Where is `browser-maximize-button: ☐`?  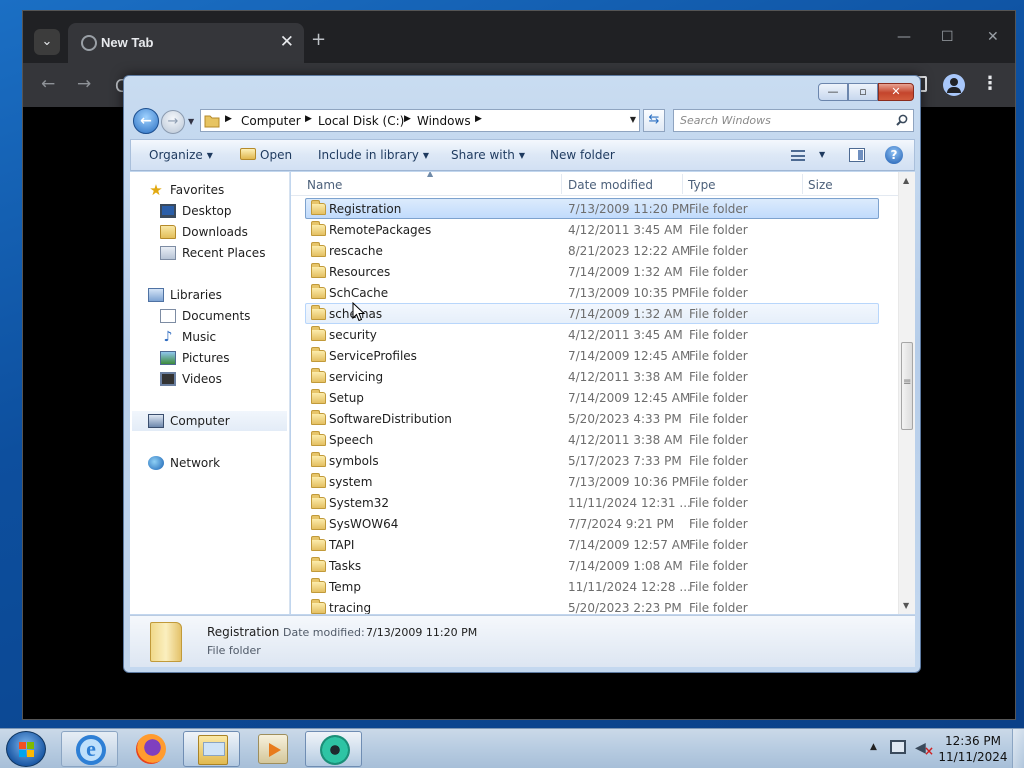 browser-maximize-button: ☐ is located at coordinates (947, 37).